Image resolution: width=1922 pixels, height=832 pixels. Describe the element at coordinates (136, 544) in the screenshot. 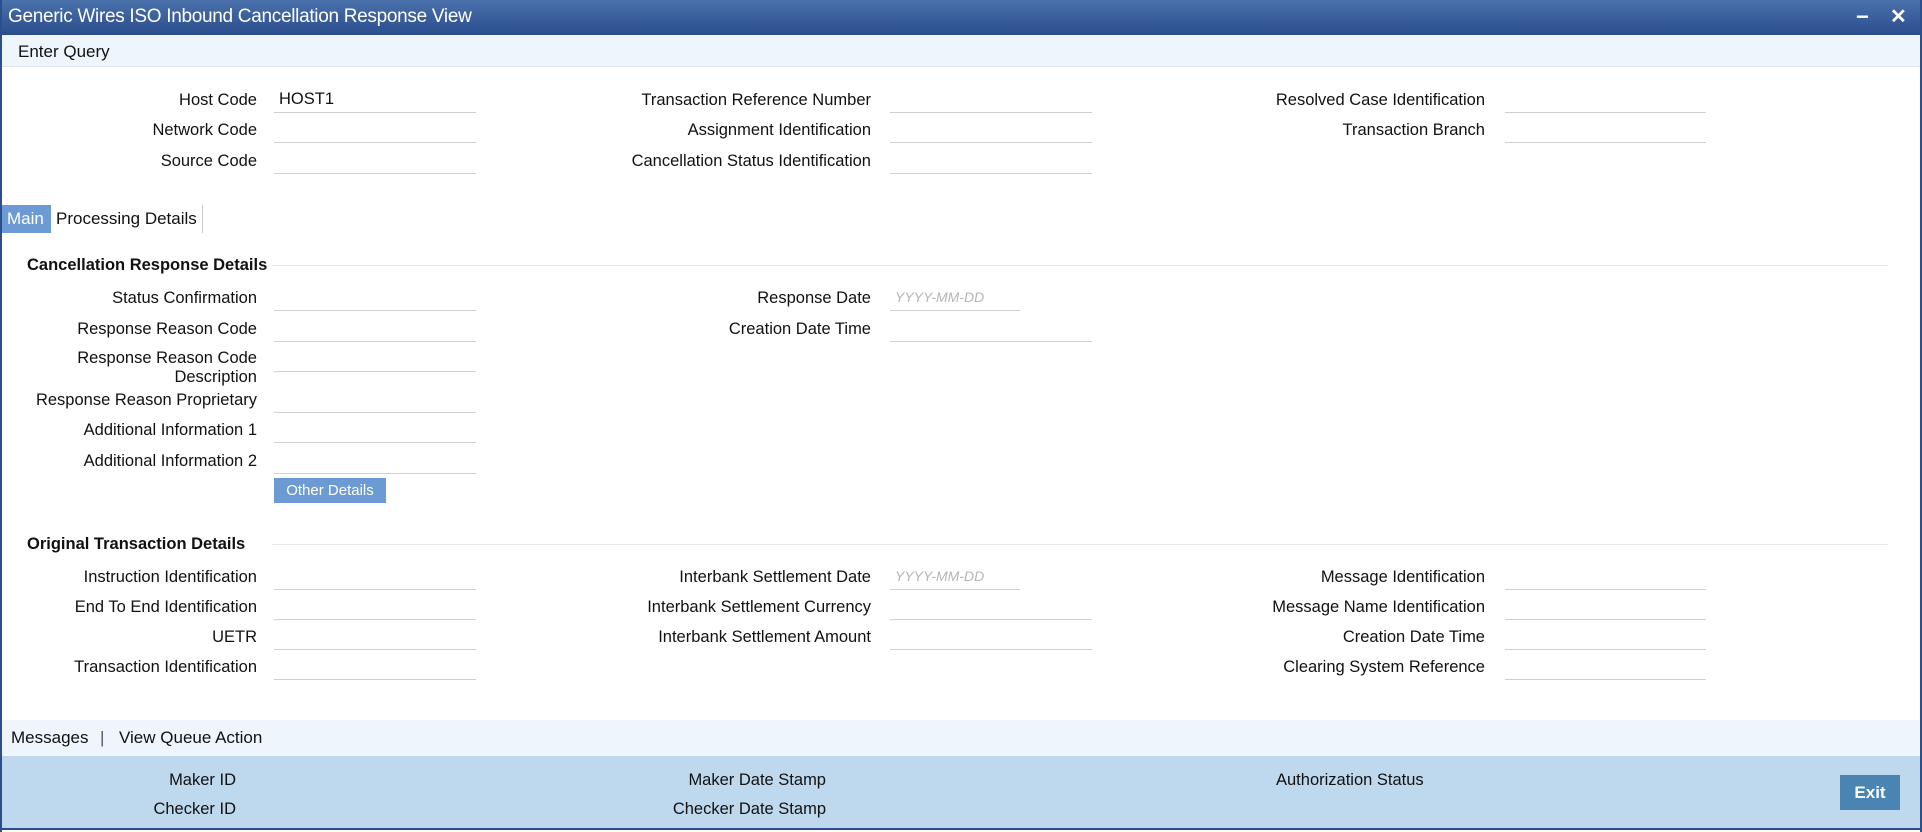

I see `original-section-title: Original Transaction Details` at that location.